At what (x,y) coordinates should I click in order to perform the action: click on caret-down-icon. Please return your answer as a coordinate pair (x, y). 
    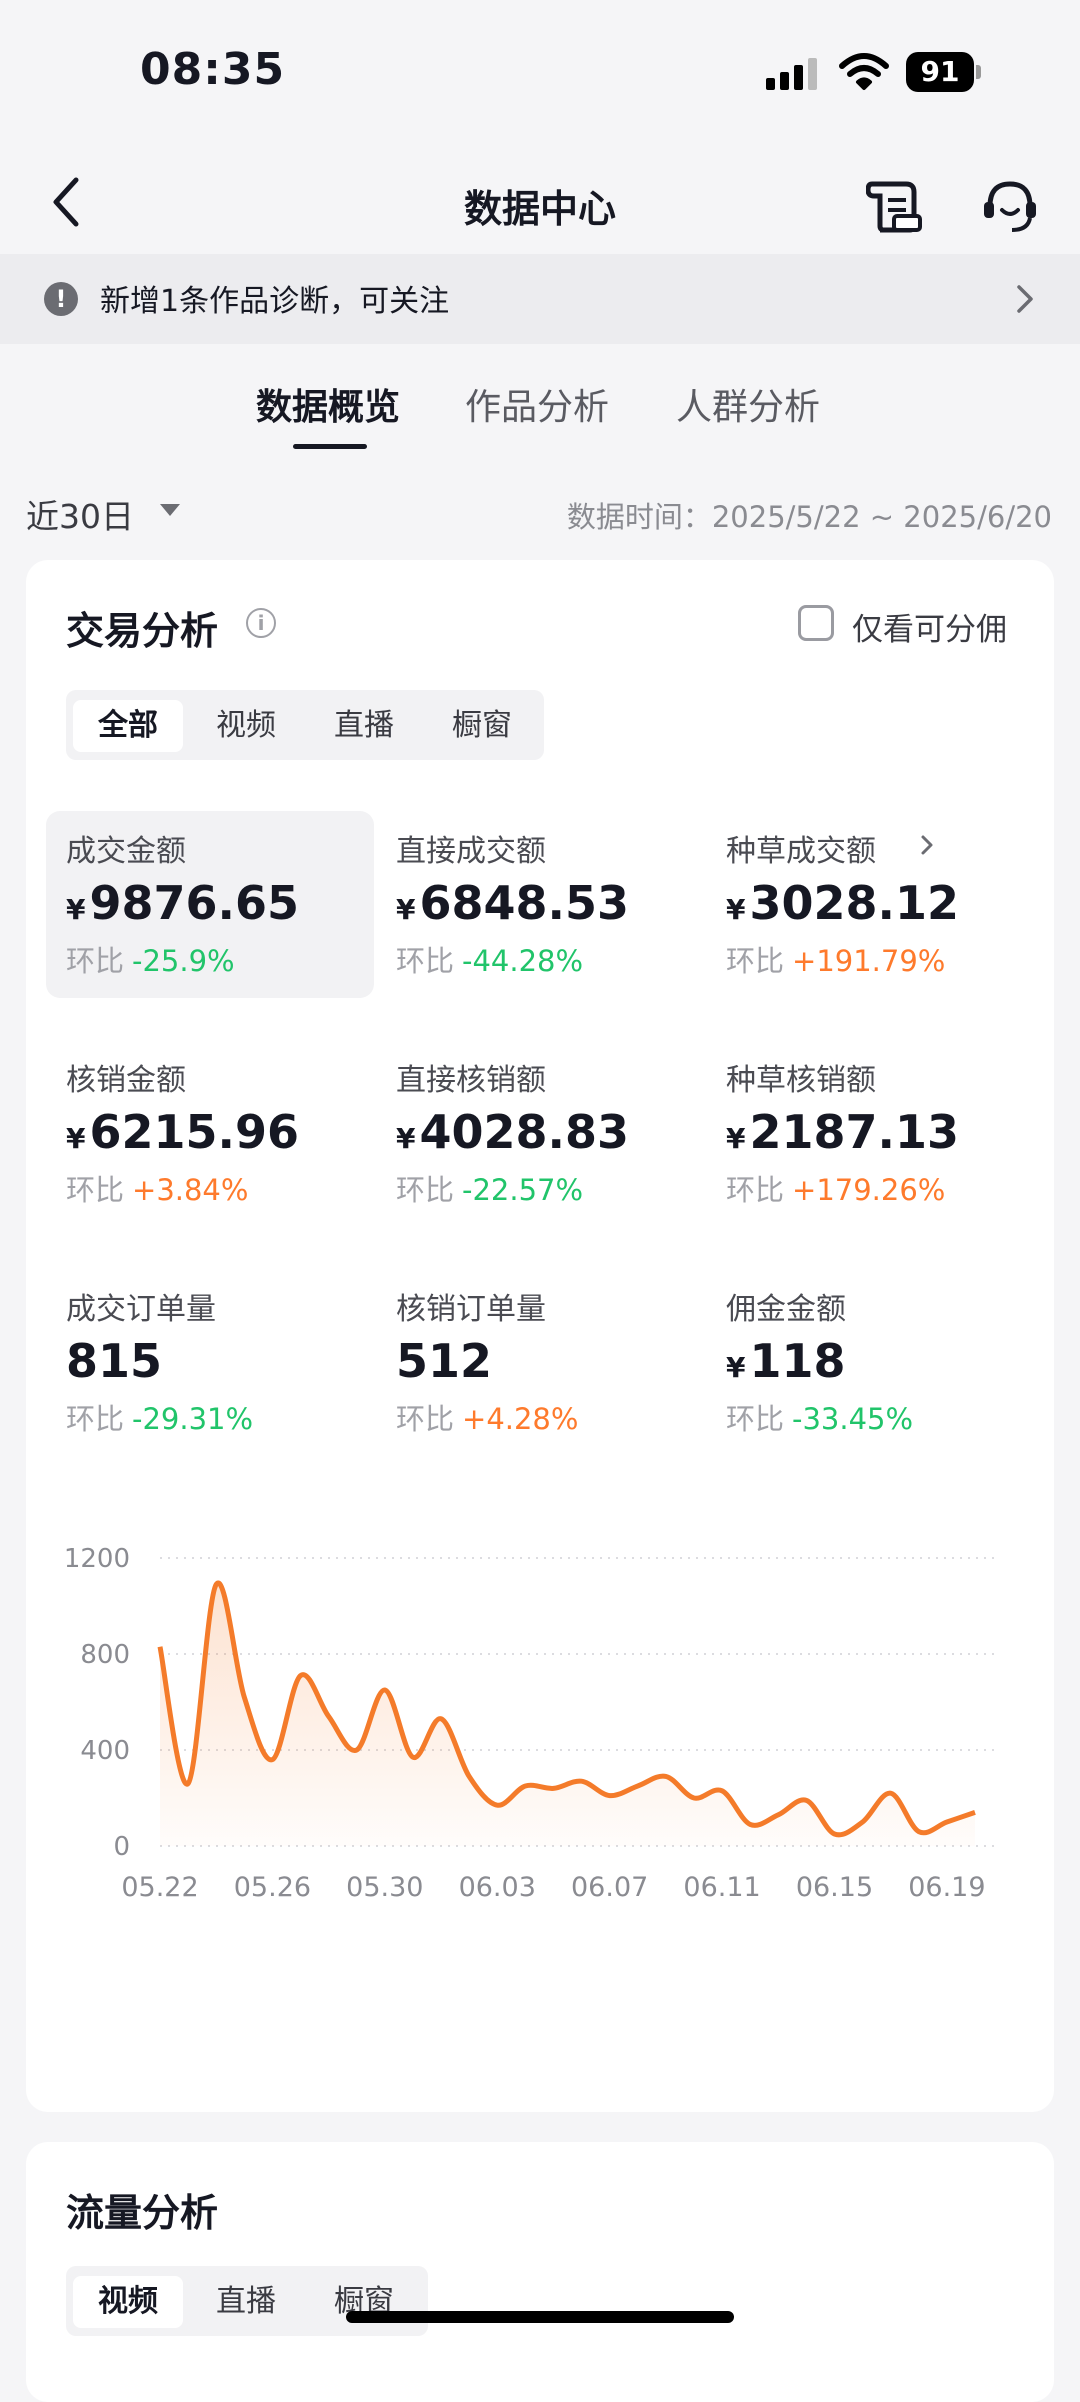
    Looking at the image, I should click on (170, 510).